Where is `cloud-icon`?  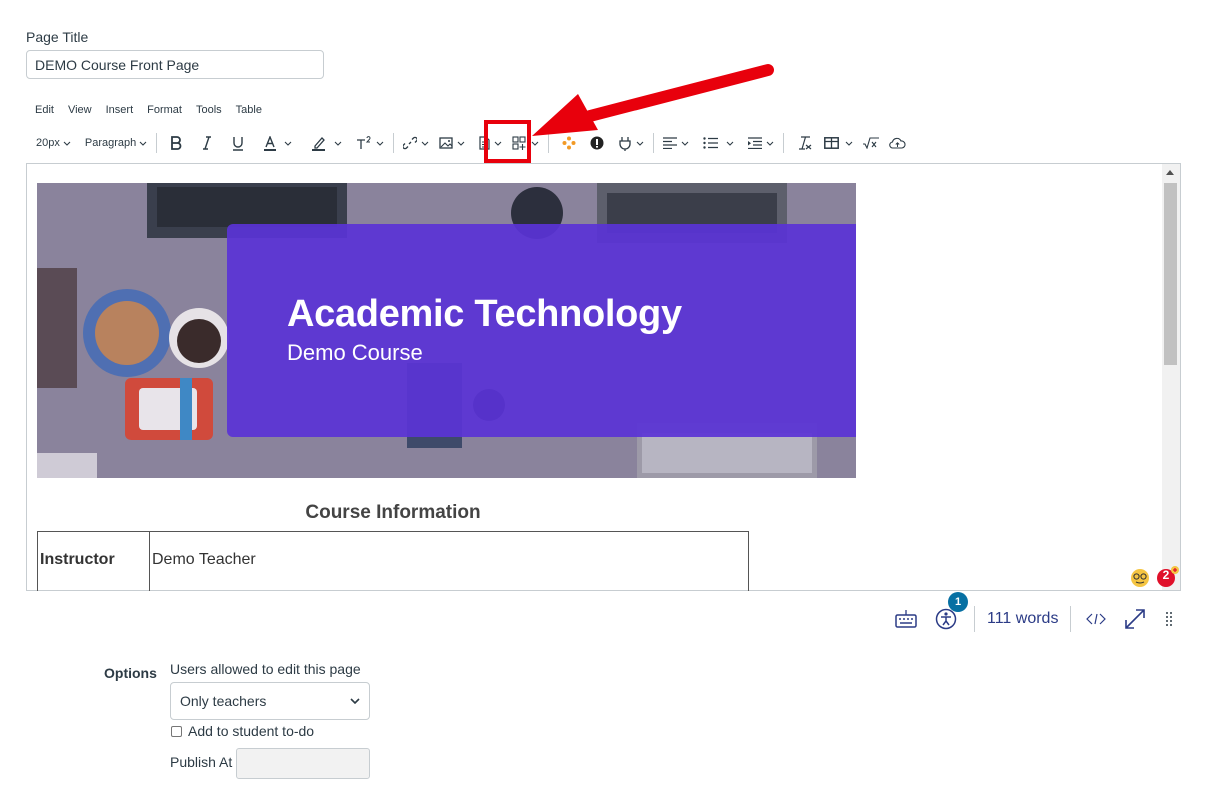 cloud-icon is located at coordinates (897, 143).